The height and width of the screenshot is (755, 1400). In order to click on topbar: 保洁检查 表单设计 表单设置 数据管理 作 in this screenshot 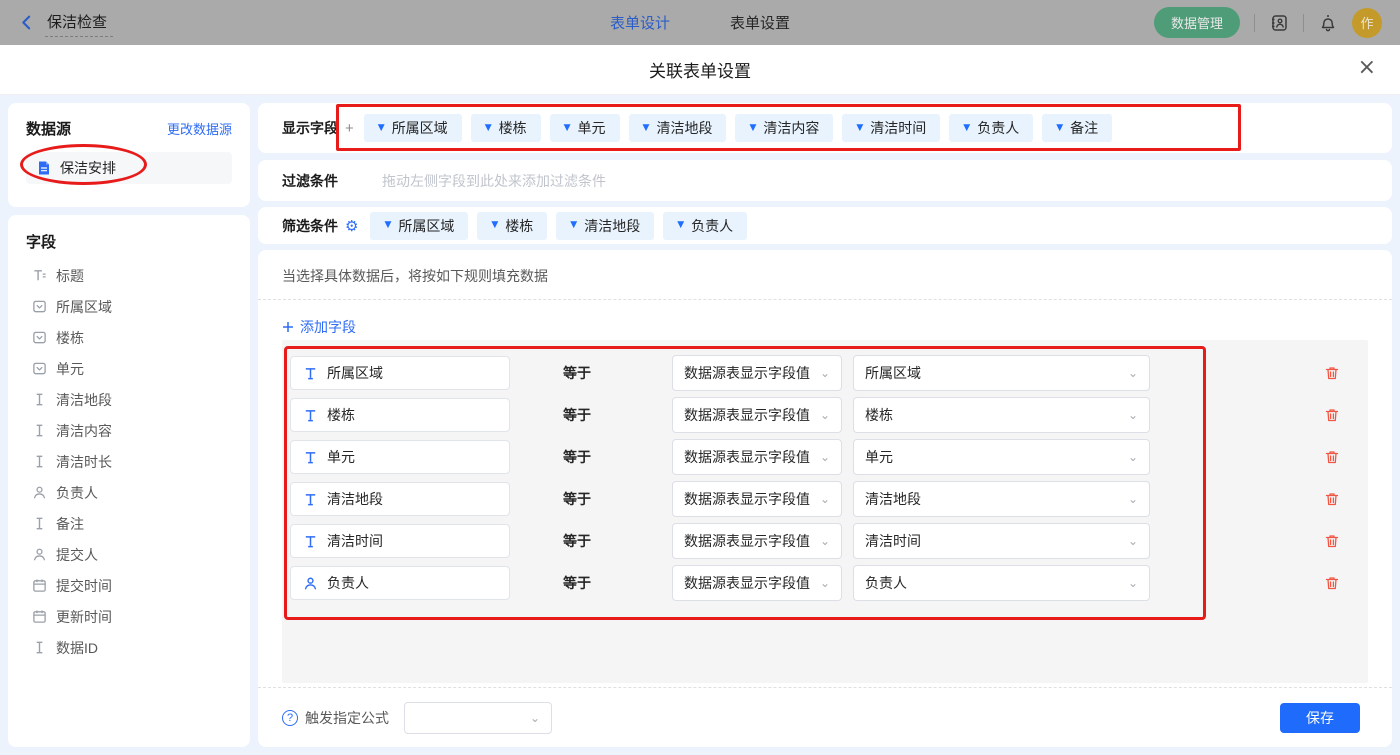, I will do `click(700, 22)`.